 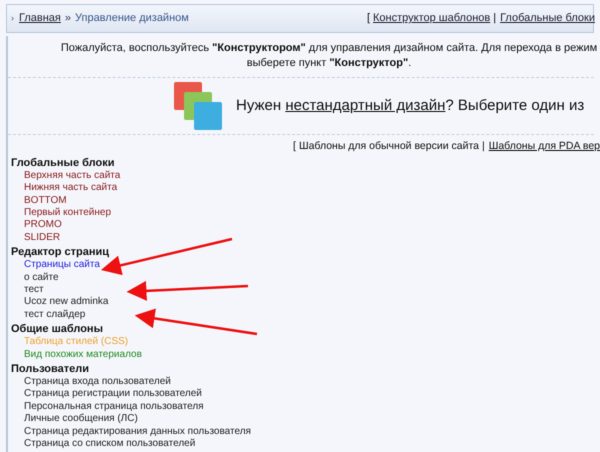 I want to click on header-link: Конструктор шаблонов, so click(x=431, y=18).